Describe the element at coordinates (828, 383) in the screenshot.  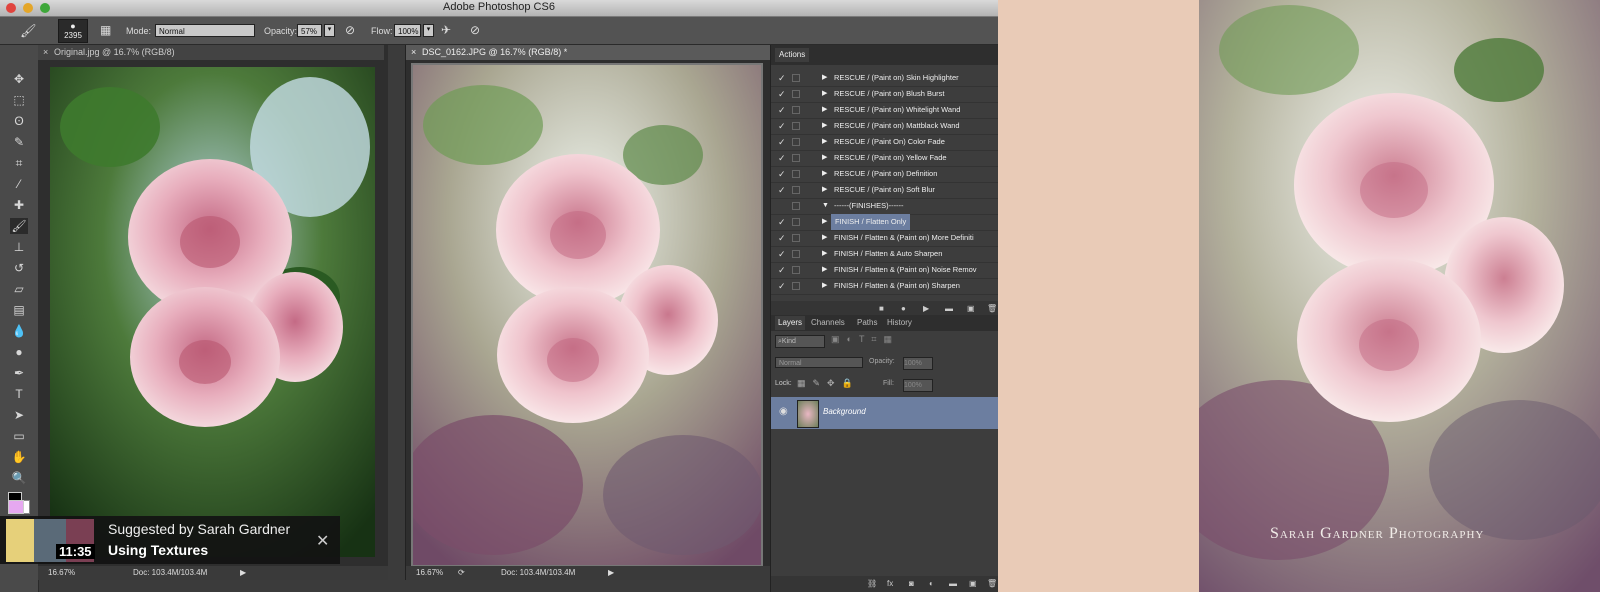
I see `lock-icons: ▦✎✥🔒` at that location.